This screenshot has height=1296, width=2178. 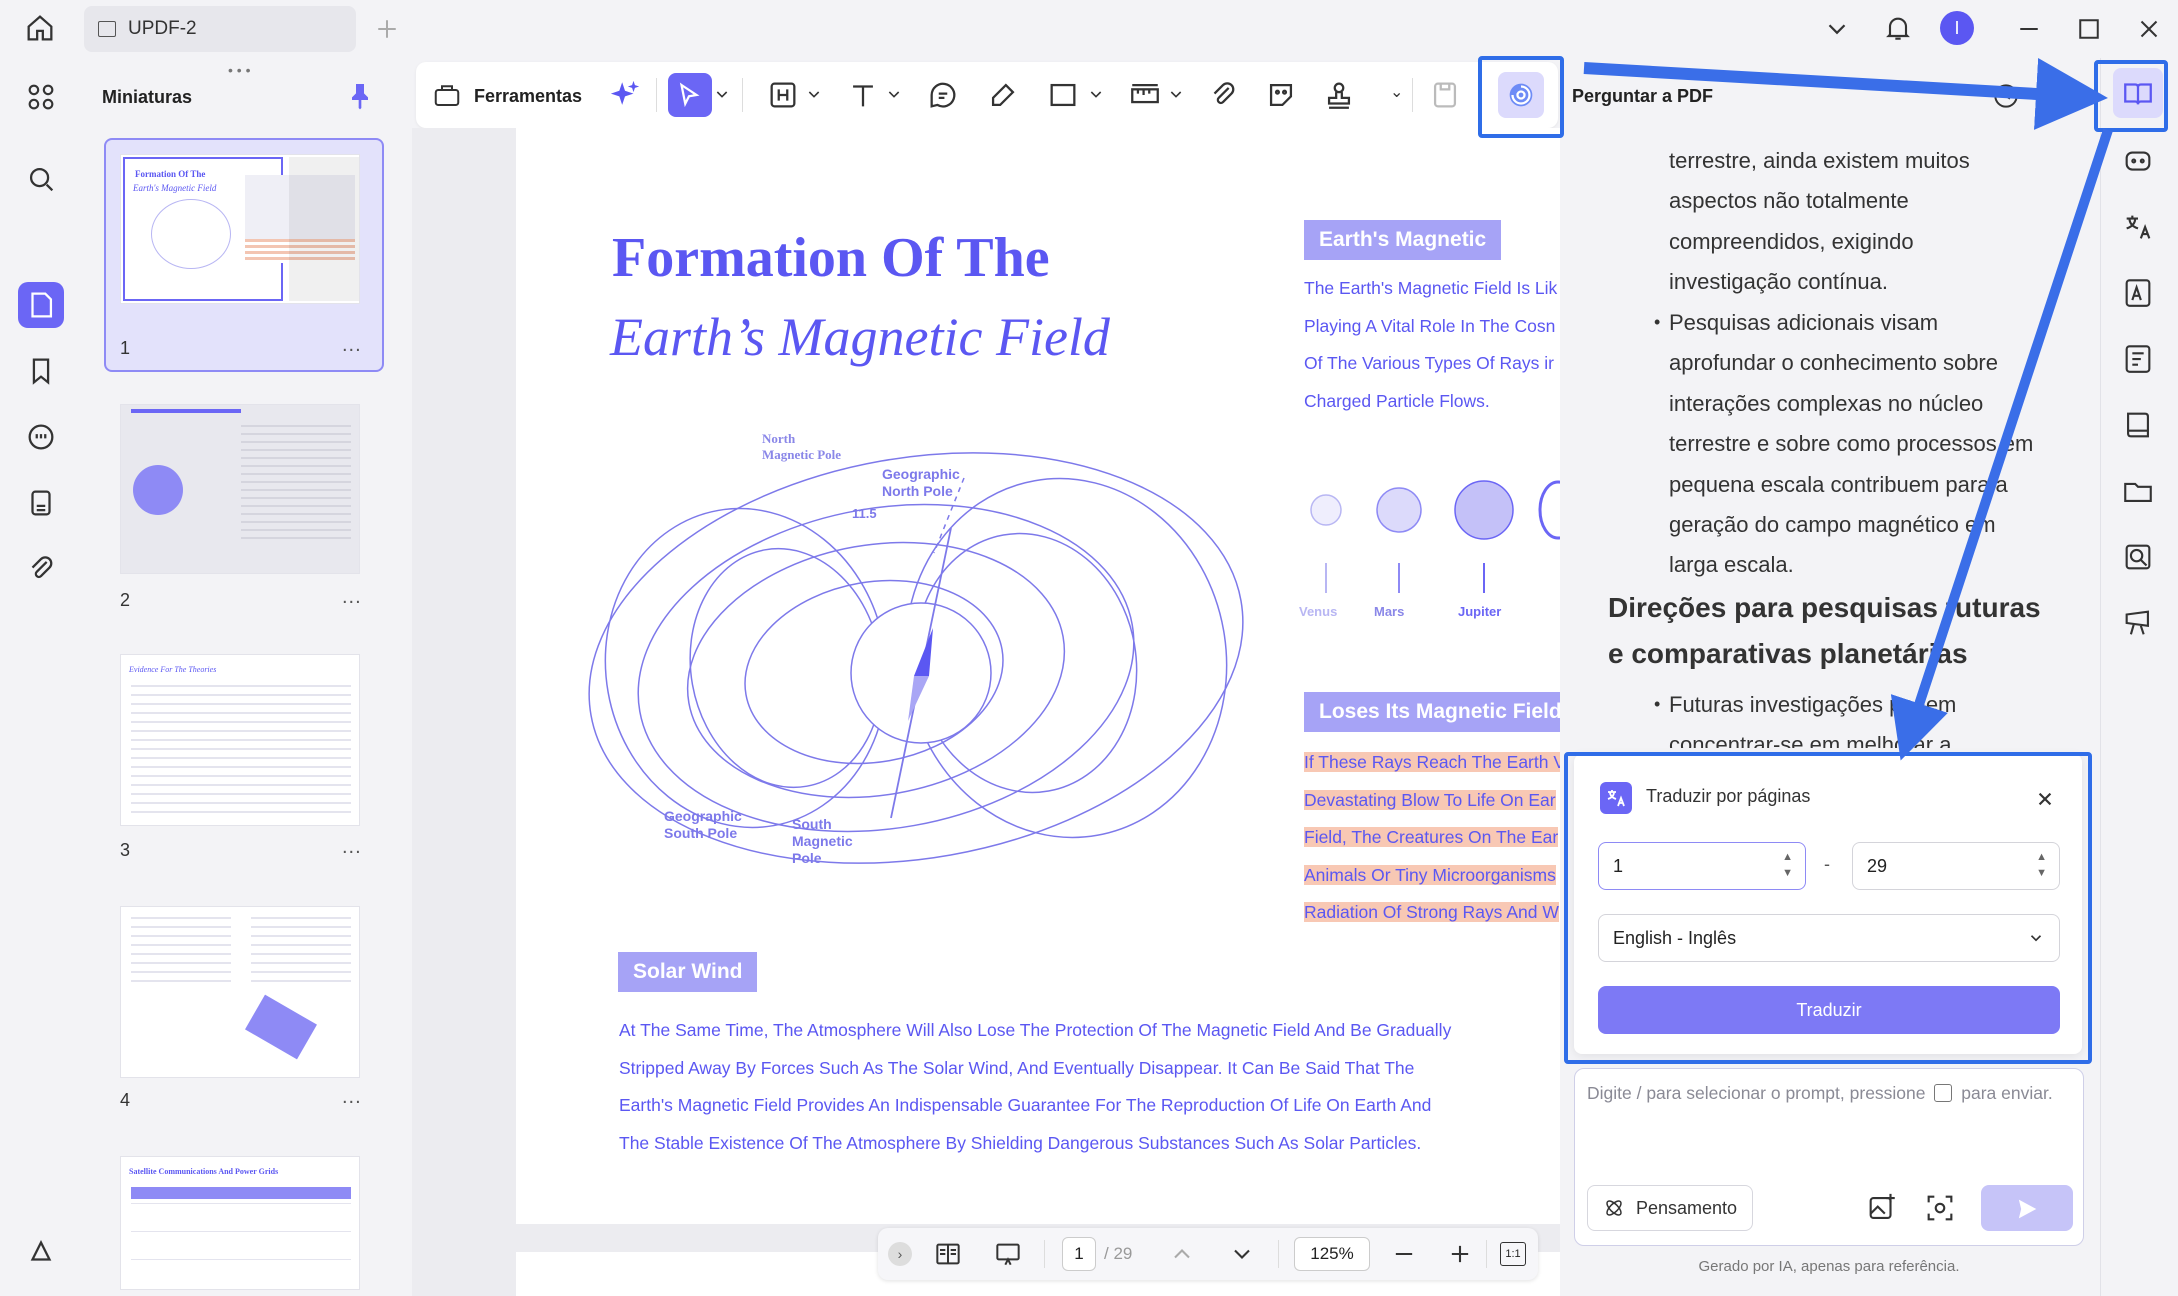 What do you see at coordinates (360, 96) in the screenshot?
I see `pin-icon` at bounding box center [360, 96].